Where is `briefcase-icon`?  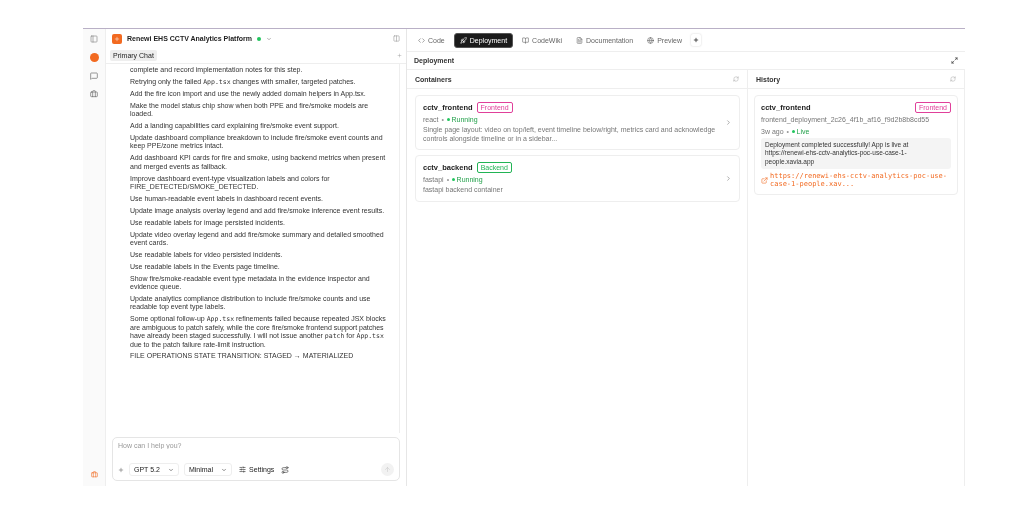 briefcase-icon is located at coordinates (94, 94).